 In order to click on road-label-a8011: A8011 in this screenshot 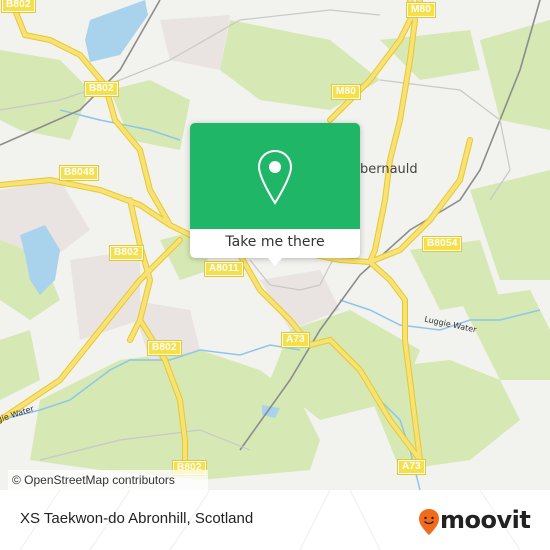, I will do `click(224, 269)`.